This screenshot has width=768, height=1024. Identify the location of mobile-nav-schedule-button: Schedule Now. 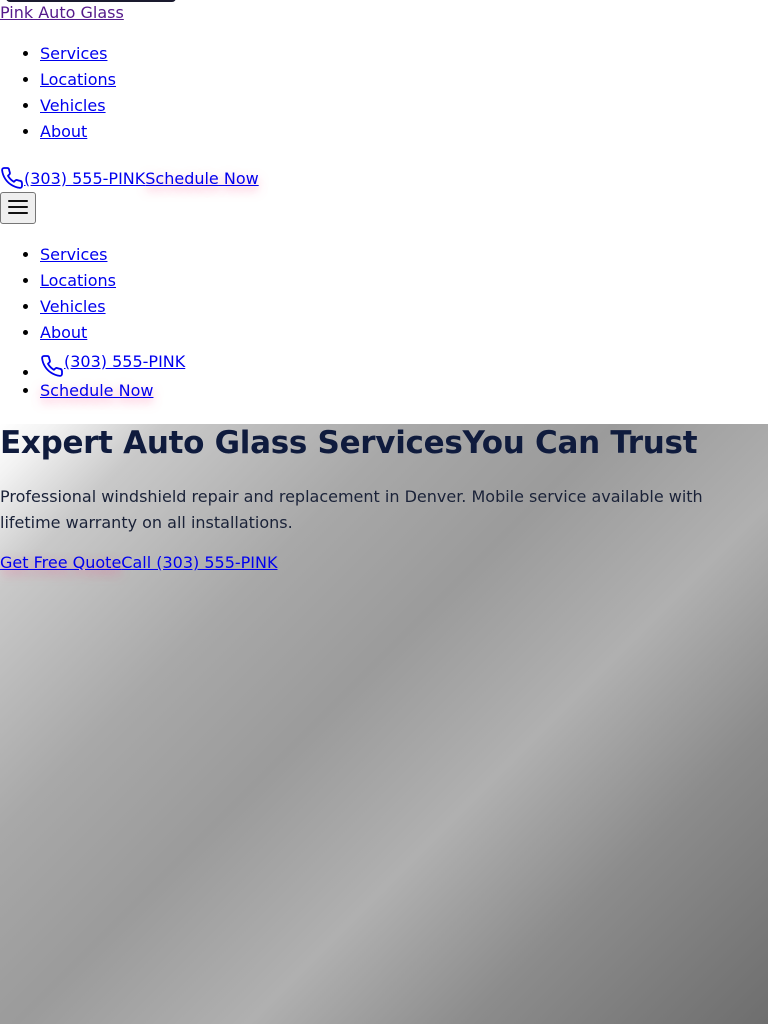
(96, 390).